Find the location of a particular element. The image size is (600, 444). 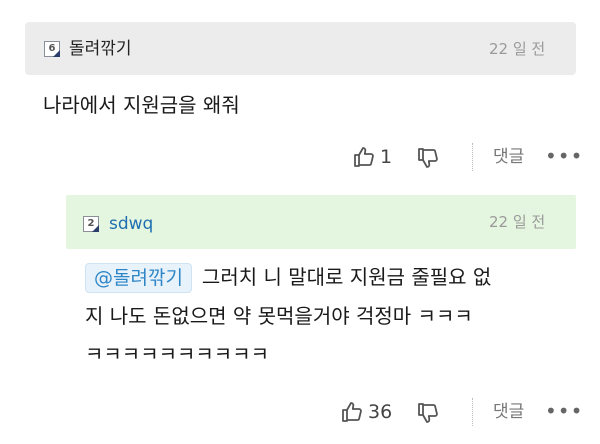

reply-line-2: 지 나도 돈없으면 약 못먹을거야 걱정마 ㅋㅋㅋ is located at coordinates (279, 316).